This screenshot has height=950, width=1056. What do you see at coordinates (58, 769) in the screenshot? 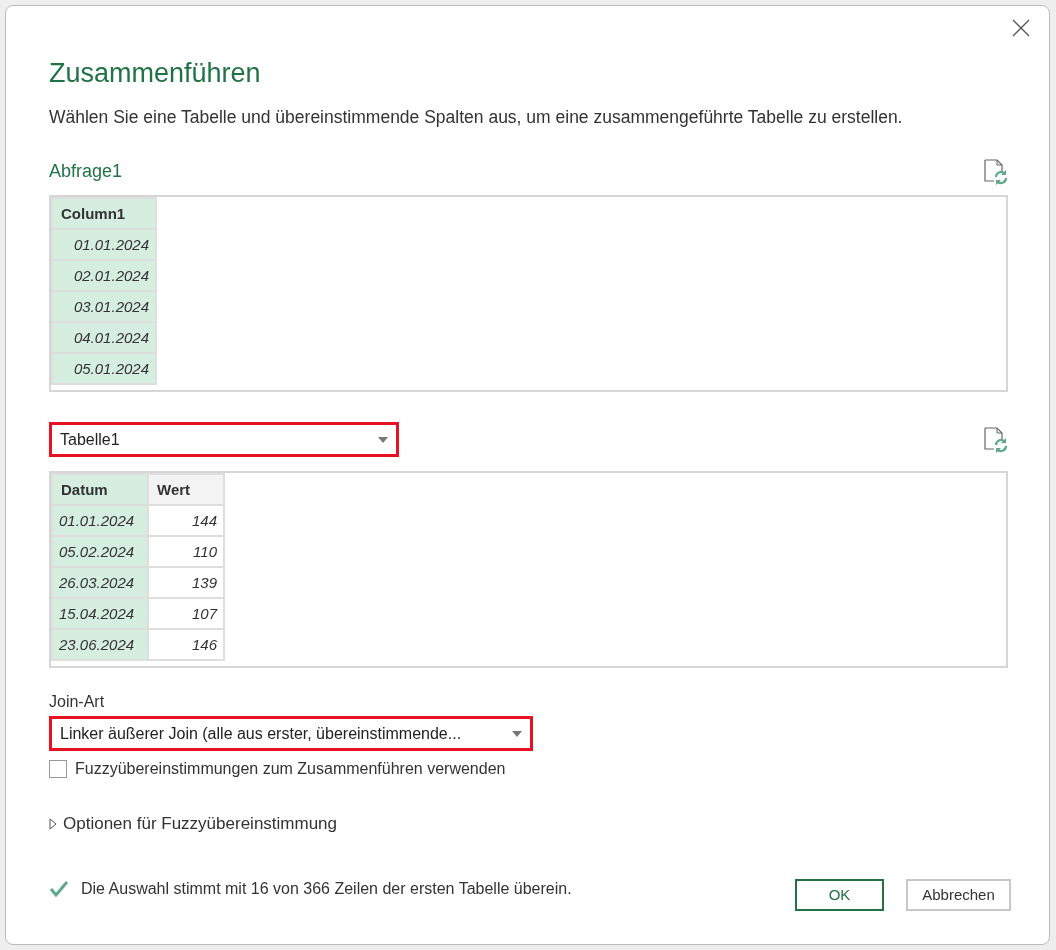
I see `checkbox` at bounding box center [58, 769].